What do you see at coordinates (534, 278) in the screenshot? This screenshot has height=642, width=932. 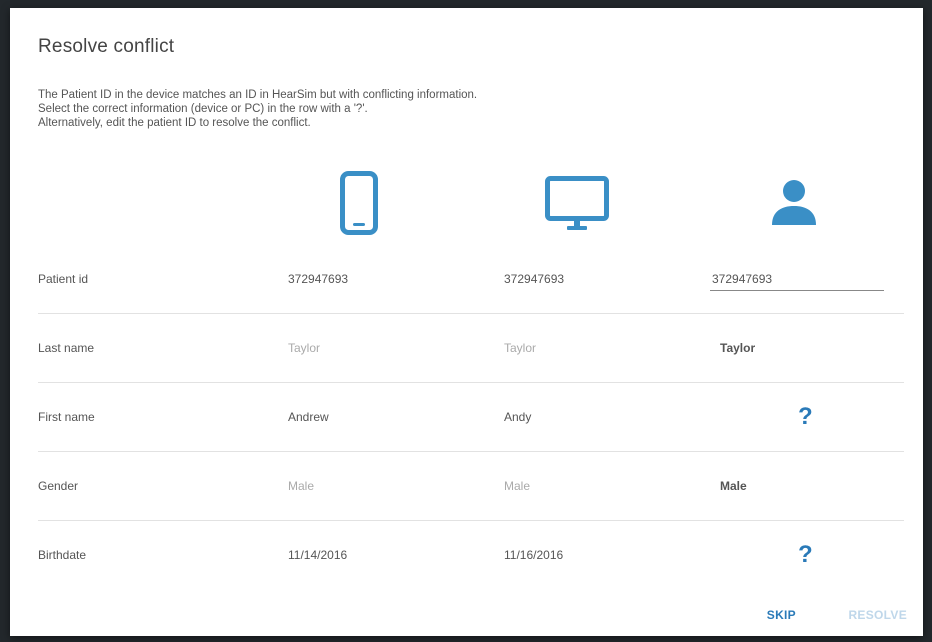 I see `pc-value: 372947693` at bounding box center [534, 278].